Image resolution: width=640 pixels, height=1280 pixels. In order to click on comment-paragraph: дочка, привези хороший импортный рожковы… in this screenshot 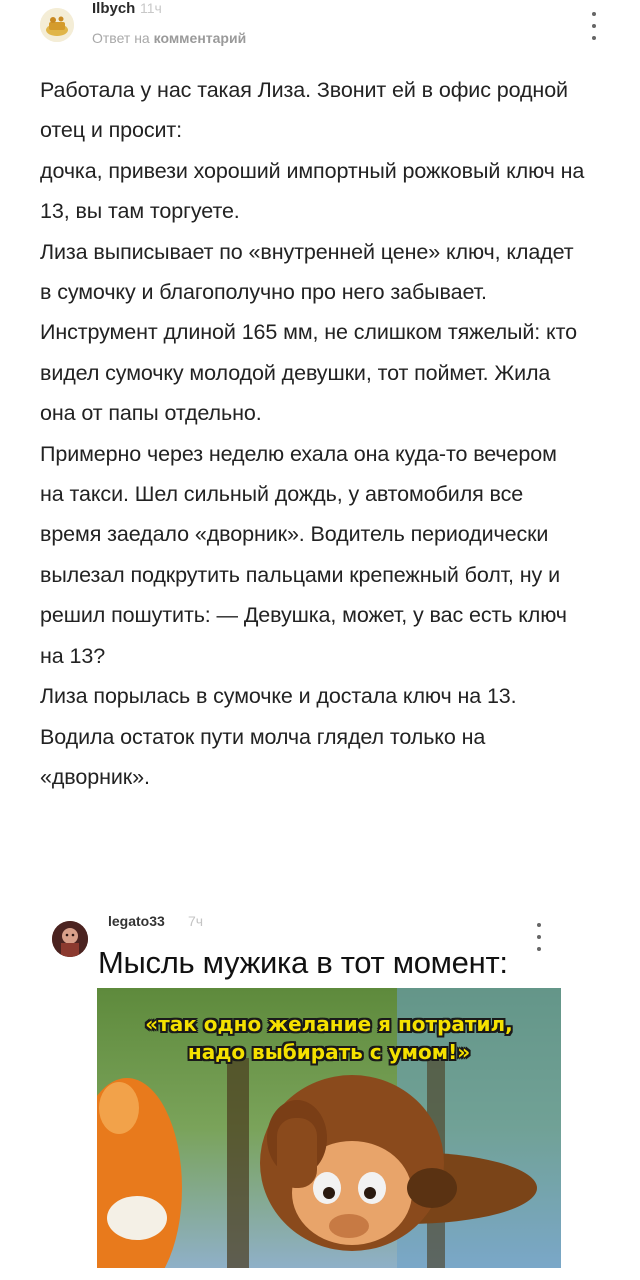, I will do `click(312, 191)`.